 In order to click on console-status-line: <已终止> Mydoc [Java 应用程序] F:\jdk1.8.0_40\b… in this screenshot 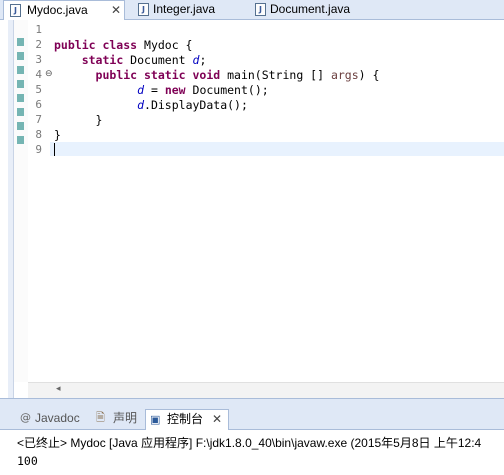, I will do `click(249, 443)`.